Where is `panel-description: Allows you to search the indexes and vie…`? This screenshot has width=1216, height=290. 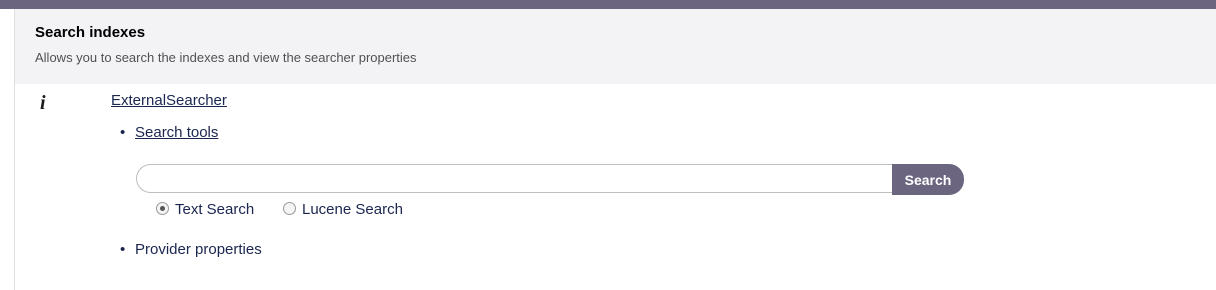 panel-description: Allows you to search the indexes and vie… is located at coordinates (226, 57).